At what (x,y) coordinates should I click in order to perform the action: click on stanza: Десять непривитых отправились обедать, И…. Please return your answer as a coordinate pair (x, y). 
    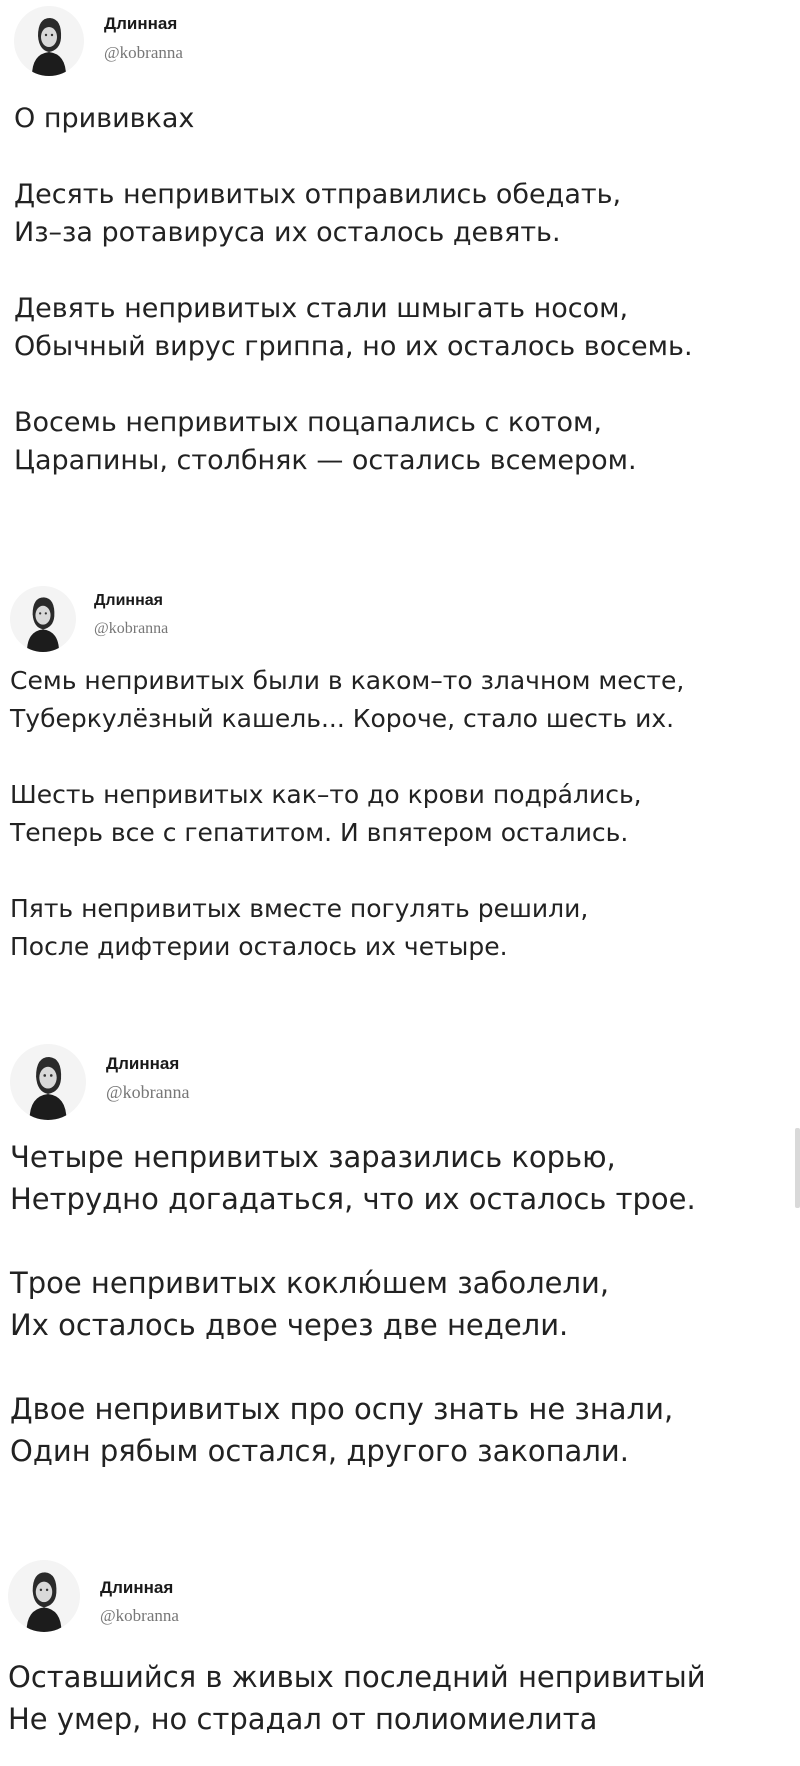
    Looking at the image, I should click on (318, 213).